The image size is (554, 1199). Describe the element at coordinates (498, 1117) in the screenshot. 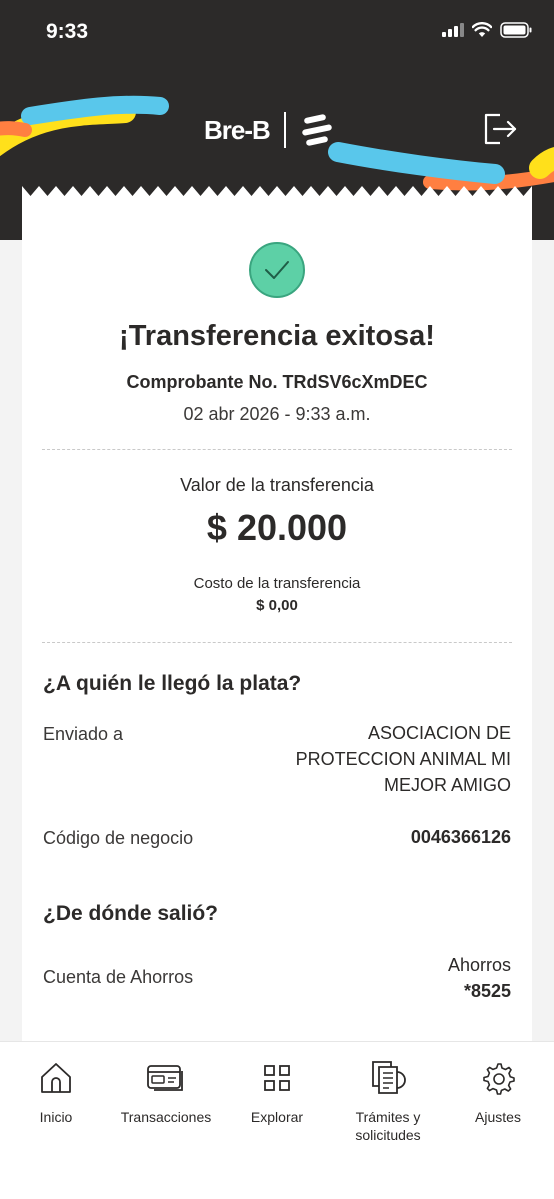

I see `tab-label: Ajustes` at that location.